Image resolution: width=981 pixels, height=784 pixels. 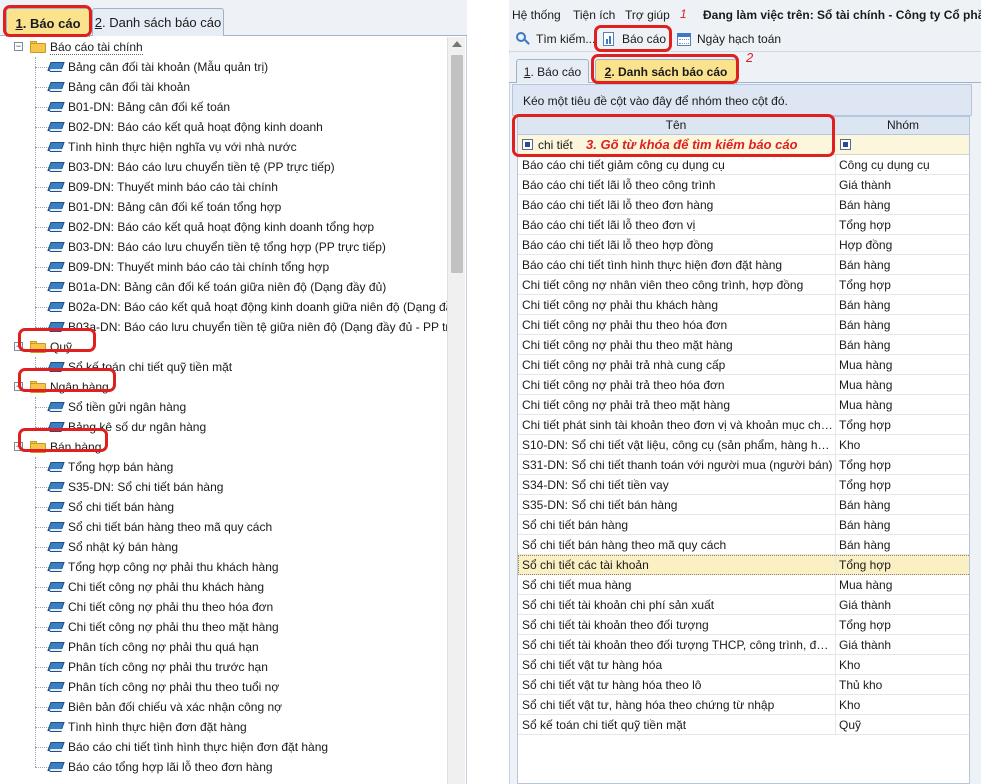 What do you see at coordinates (624, 545) in the screenshot?
I see `report-name-cell: Sổ chi tiết bán hàng theo mã quy cách` at bounding box center [624, 545].